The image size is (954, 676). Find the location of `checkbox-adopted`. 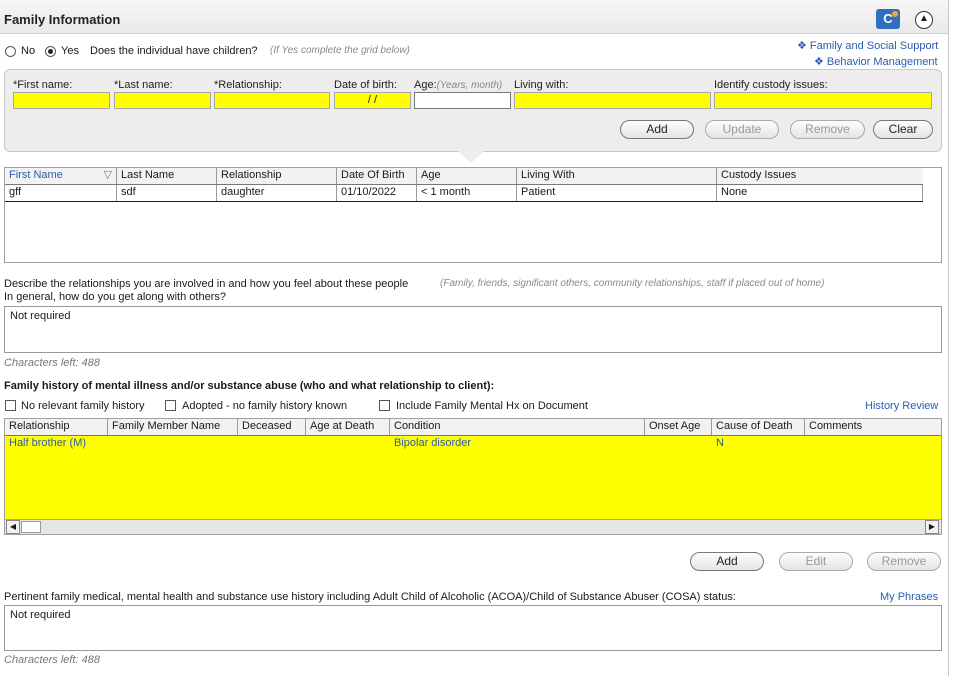

checkbox-adopted is located at coordinates (170, 405).